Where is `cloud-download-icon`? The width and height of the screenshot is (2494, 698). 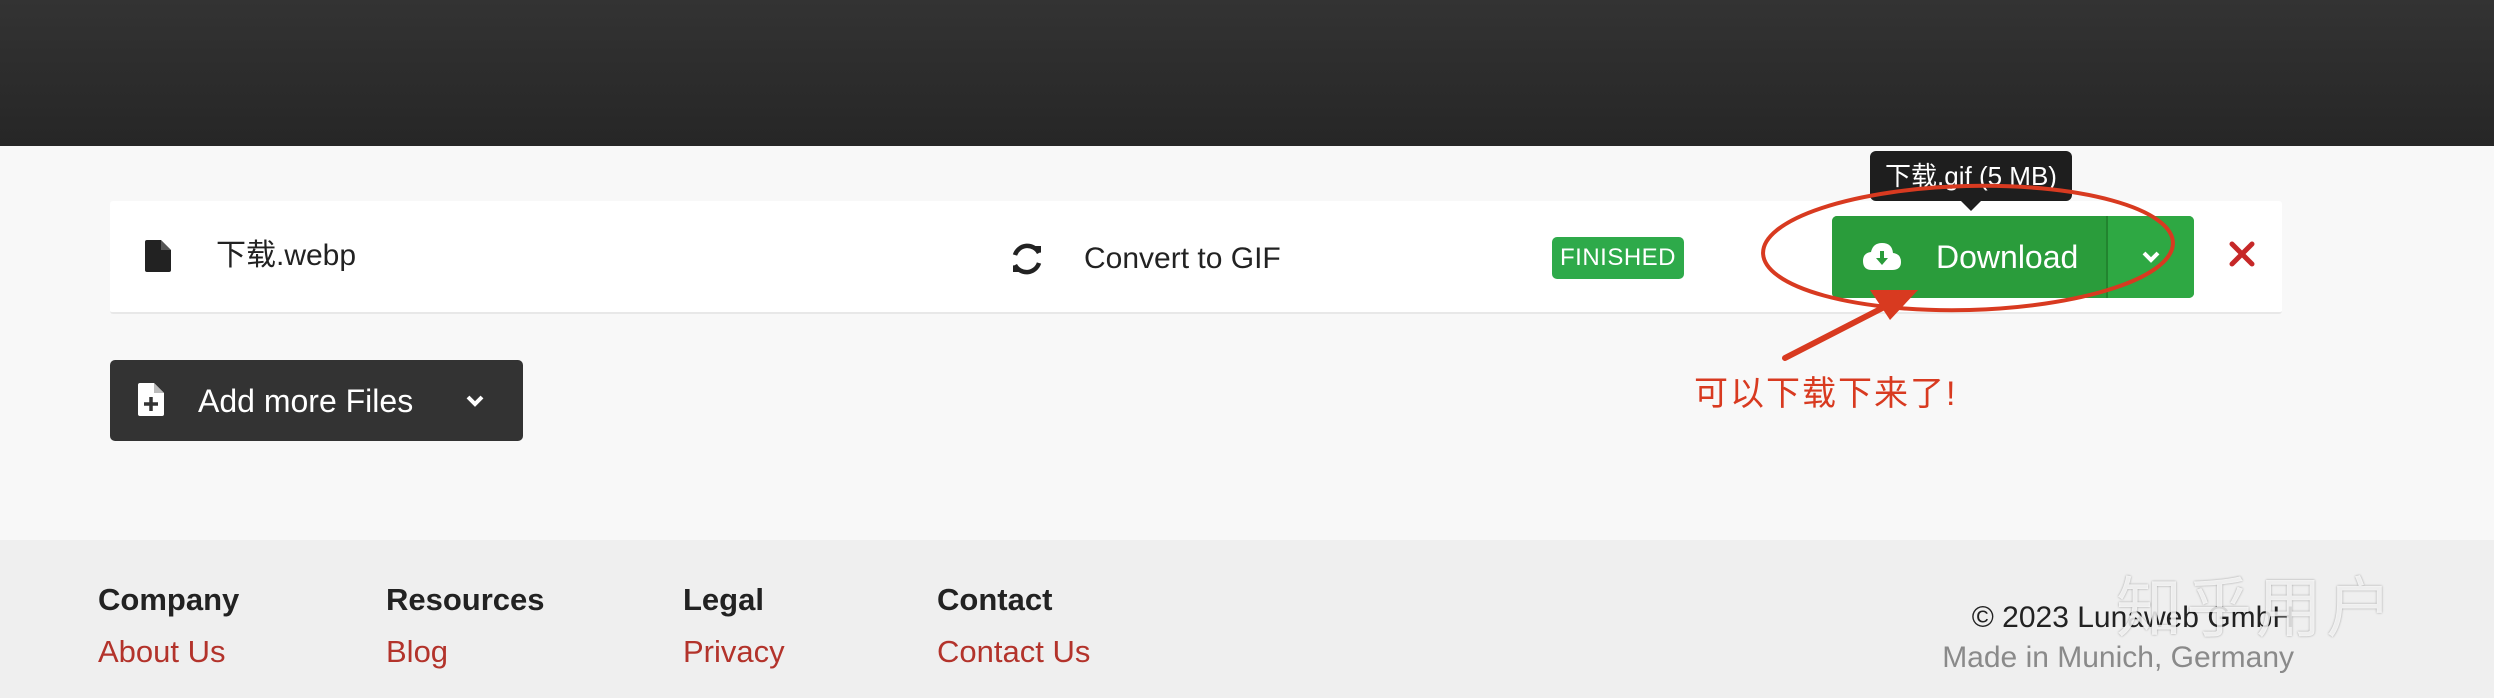
cloud-download-icon is located at coordinates (1882, 256).